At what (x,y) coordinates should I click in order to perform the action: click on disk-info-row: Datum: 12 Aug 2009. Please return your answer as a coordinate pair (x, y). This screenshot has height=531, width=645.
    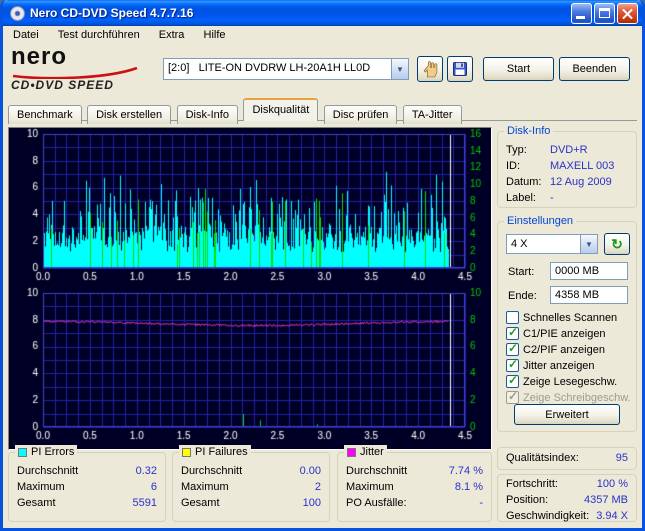
    Looking at the image, I should click on (559, 182).